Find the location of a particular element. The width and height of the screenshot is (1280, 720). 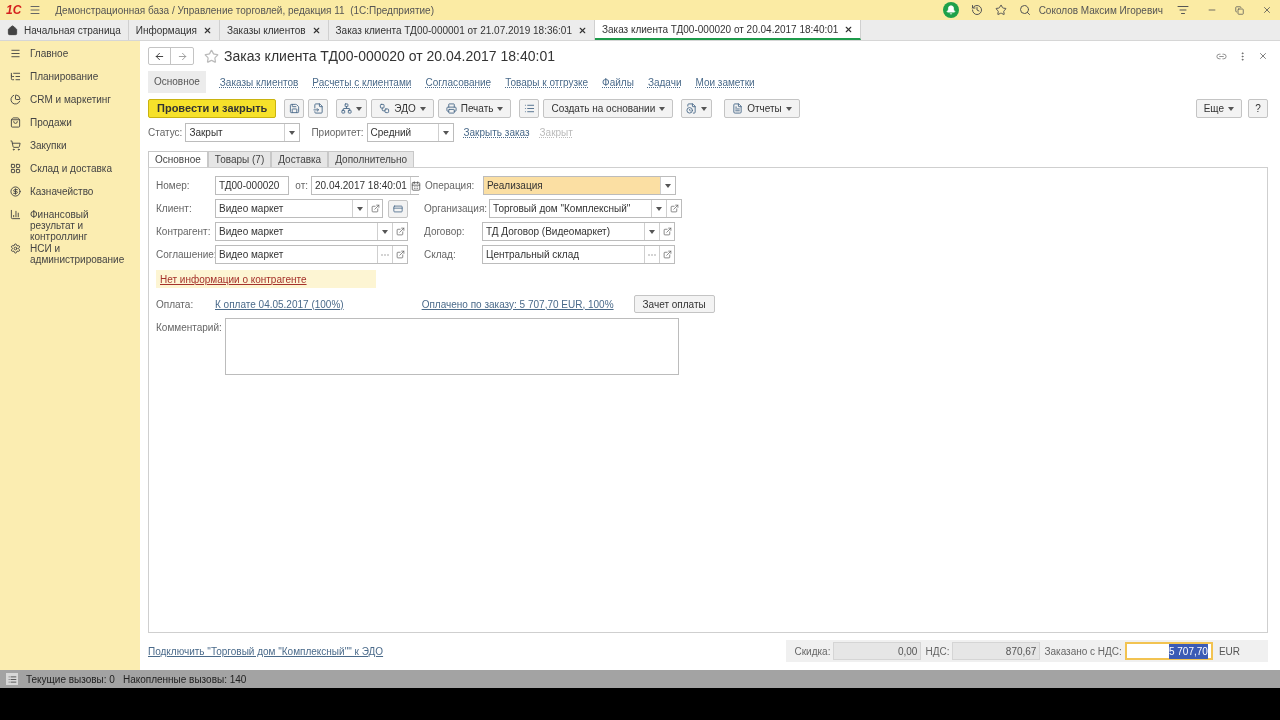

card-button is located at coordinates (398, 208).